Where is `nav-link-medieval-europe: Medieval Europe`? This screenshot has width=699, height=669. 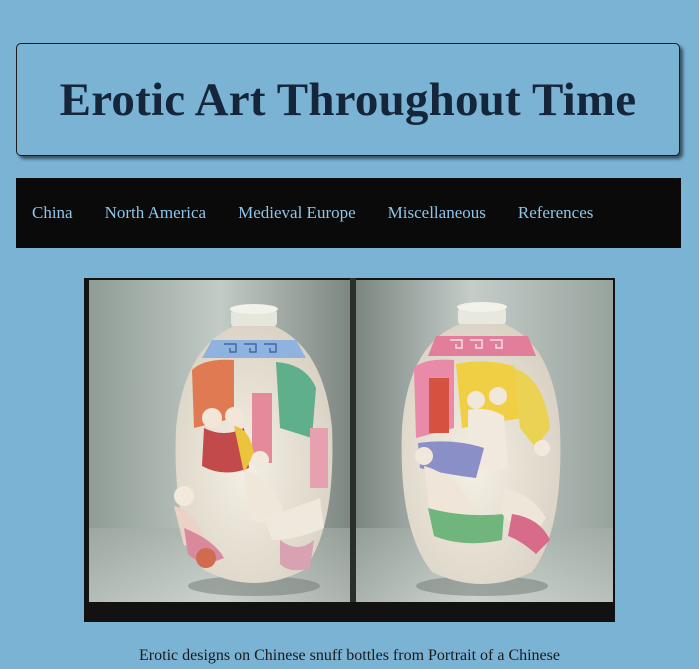
nav-link-medieval-europe: Medieval Europe is located at coordinates (297, 213).